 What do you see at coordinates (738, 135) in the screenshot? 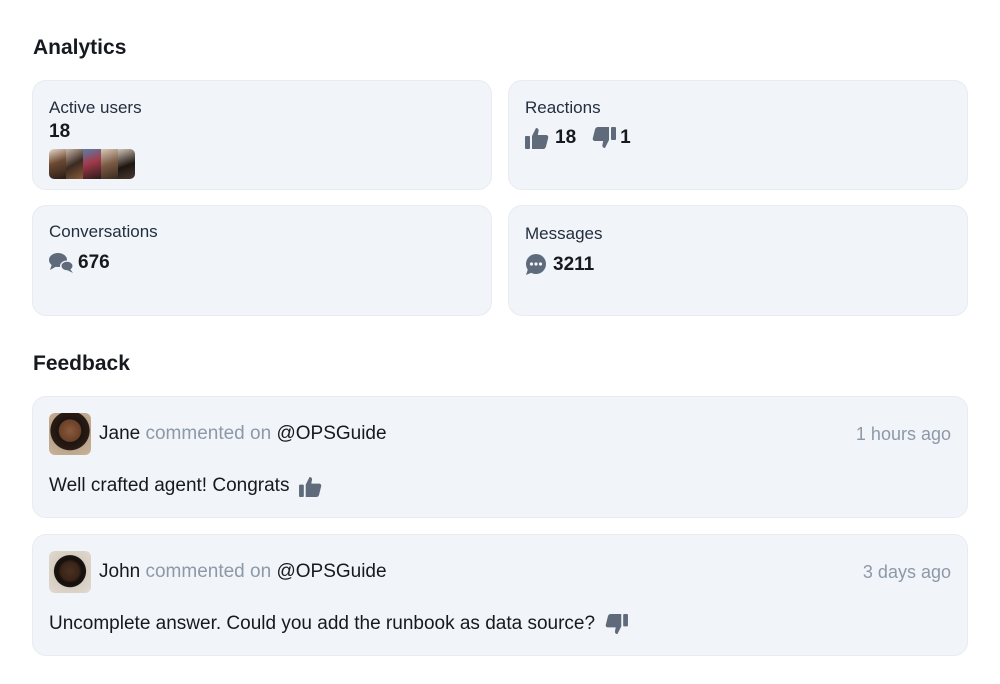
I see `reactions-card: Reactions 18 1` at bounding box center [738, 135].